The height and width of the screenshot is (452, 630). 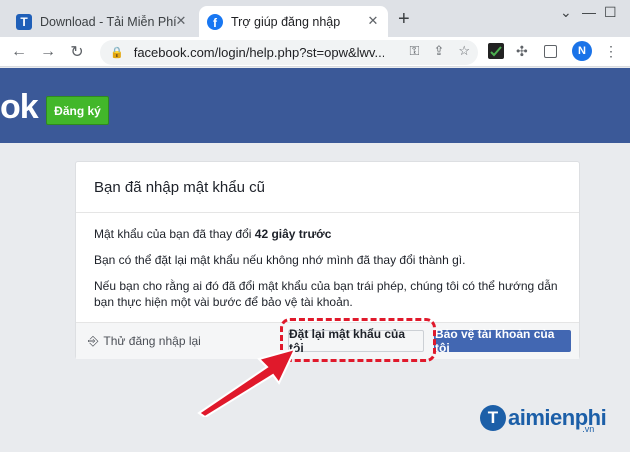 I want to click on maximize-icon: ☐, so click(x=610, y=12).